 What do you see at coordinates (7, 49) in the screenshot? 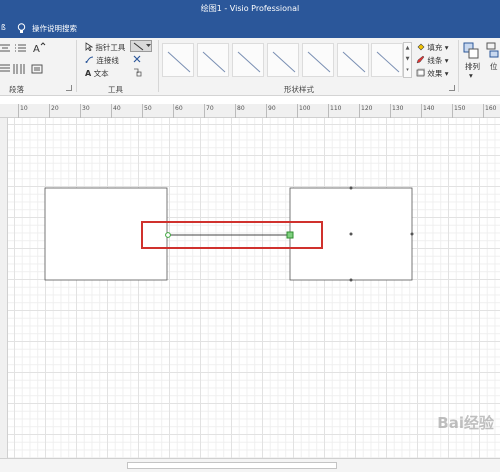
I see `align-center-icon` at bounding box center [7, 49].